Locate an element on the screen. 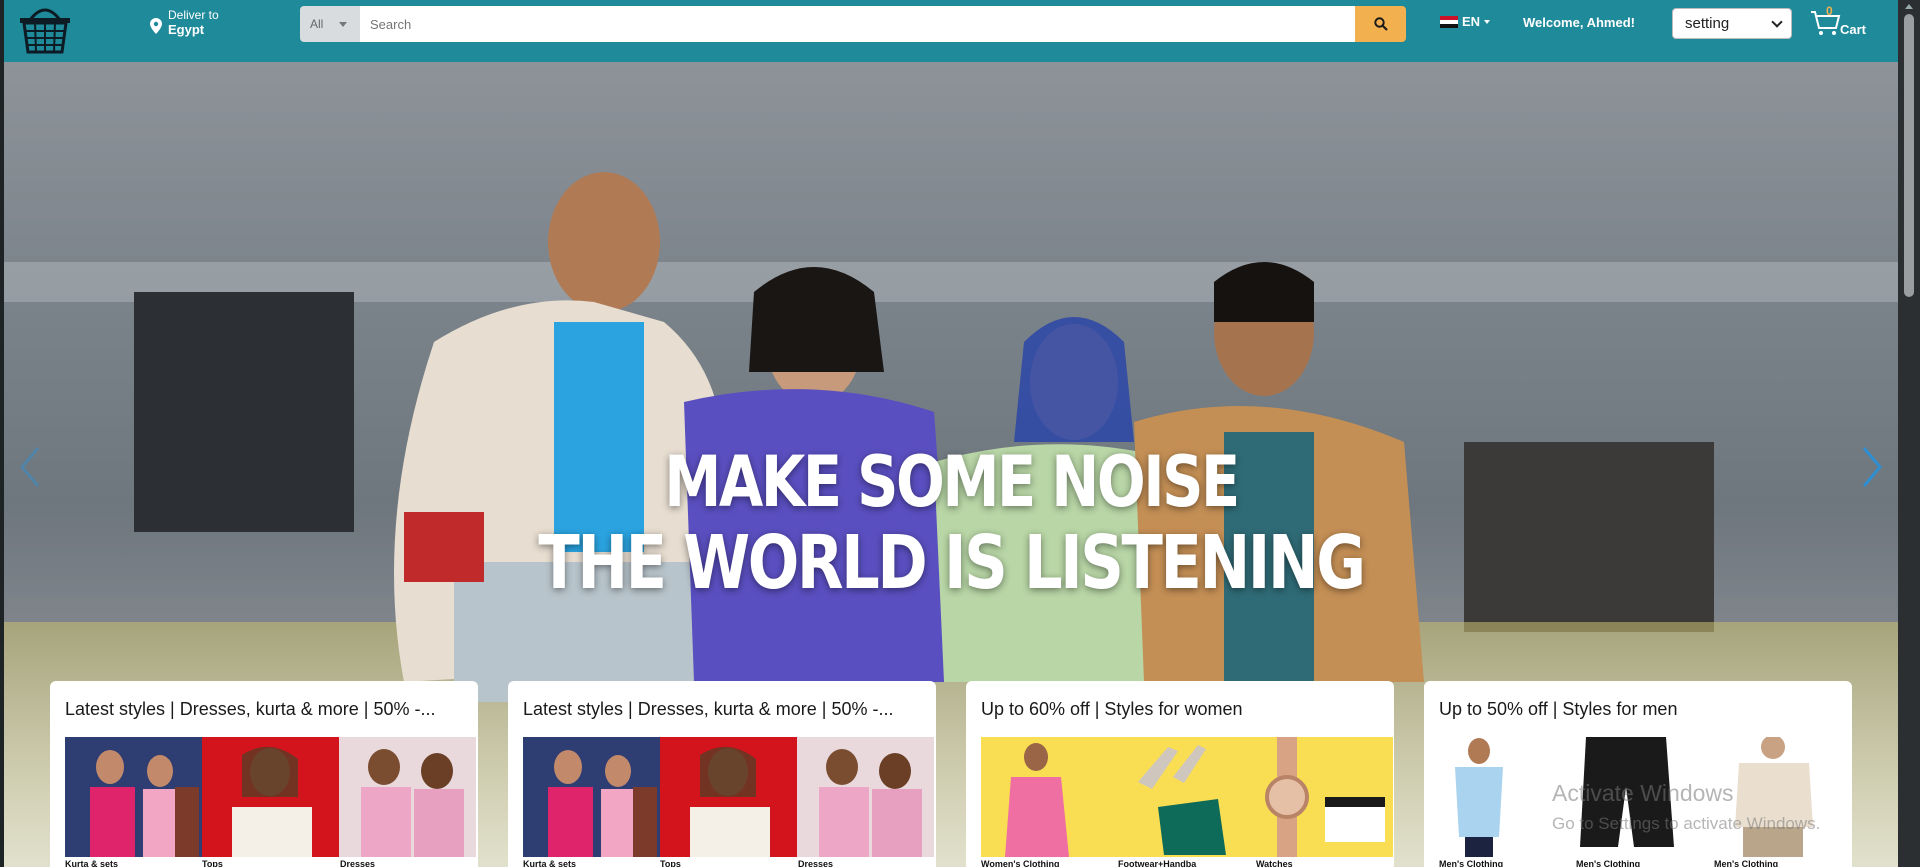 The image size is (1920, 867). page-scrollbar is located at coordinates (1909, 433).